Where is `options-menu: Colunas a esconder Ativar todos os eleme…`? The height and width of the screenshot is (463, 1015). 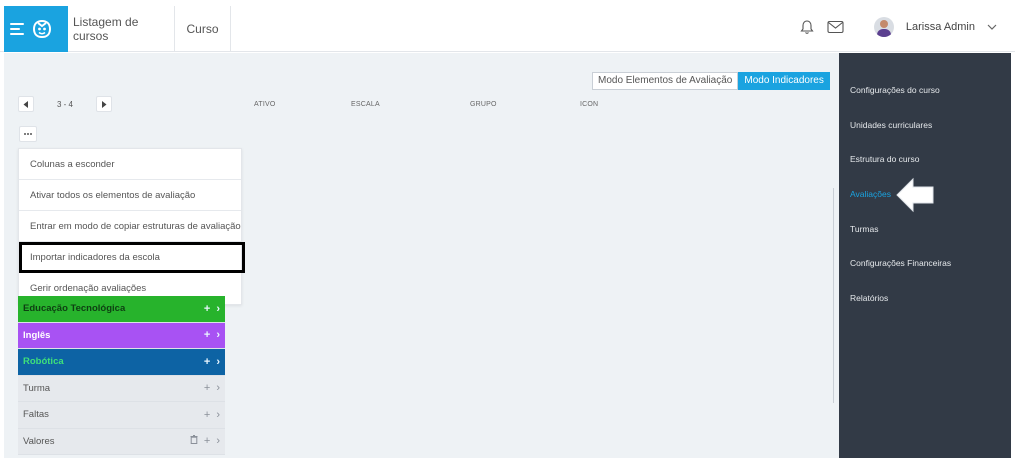
options-menu: Colunas a esconder Ativar todos os eleme… is located at coordinates (131, 226).